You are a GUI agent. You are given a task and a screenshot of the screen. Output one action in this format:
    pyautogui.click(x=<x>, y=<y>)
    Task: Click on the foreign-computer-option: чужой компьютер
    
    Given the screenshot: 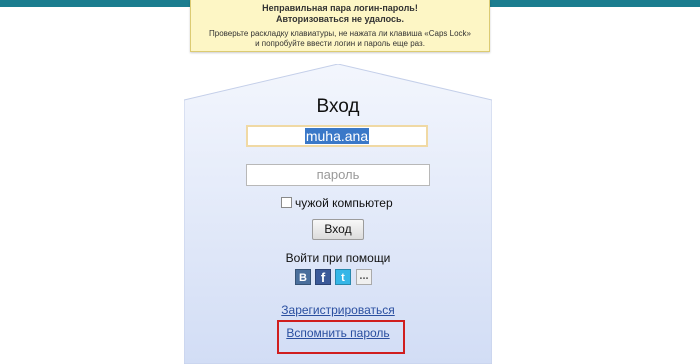 What is the action you would take?
    pyautogui.click(x=337, y=203)
    